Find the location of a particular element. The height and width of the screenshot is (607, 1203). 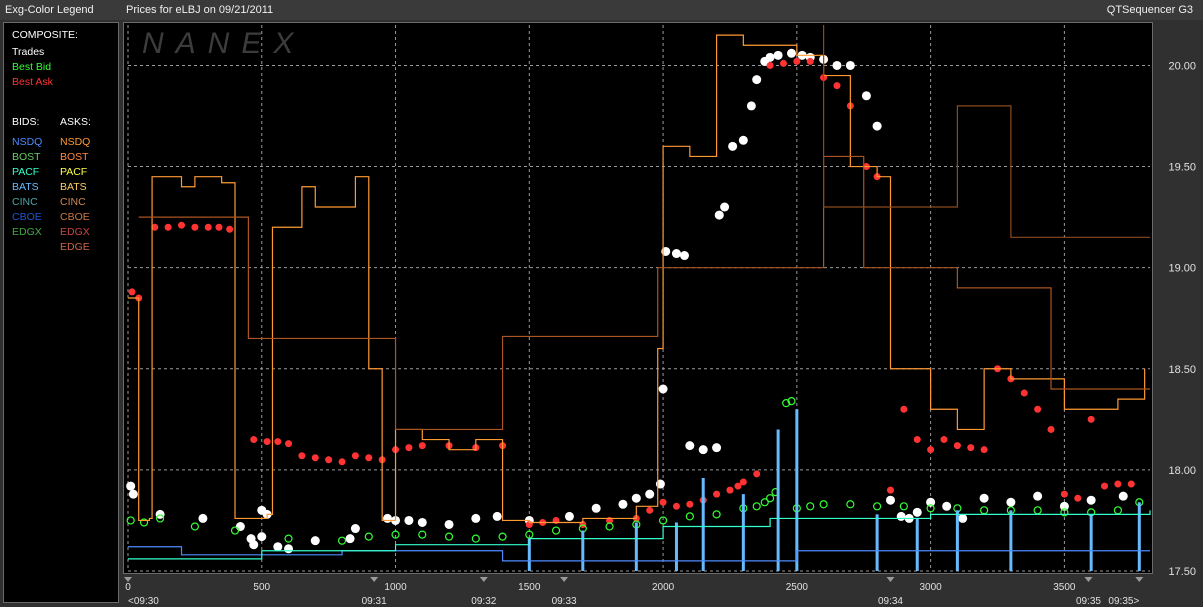

legend-ask-edge: EDGE is located at coordinates (75, 247).